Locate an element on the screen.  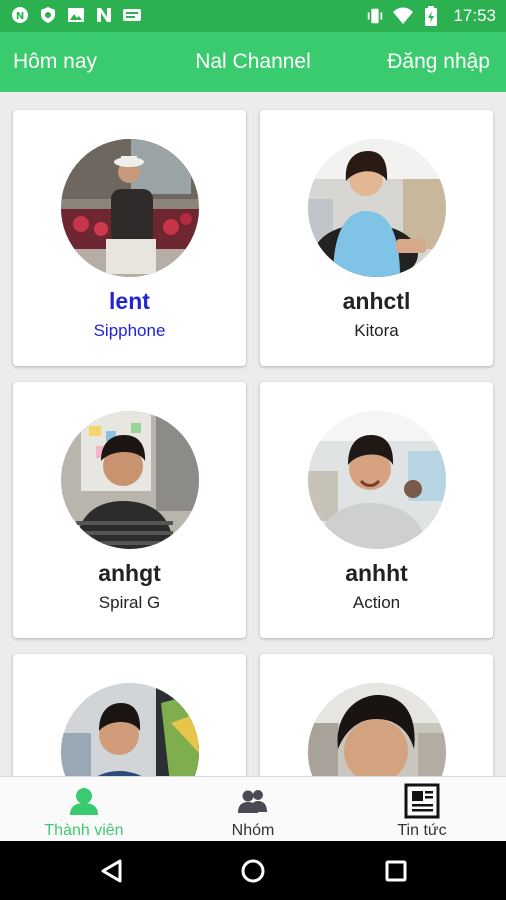
svg-text: N is located at coordinates (20, 16).